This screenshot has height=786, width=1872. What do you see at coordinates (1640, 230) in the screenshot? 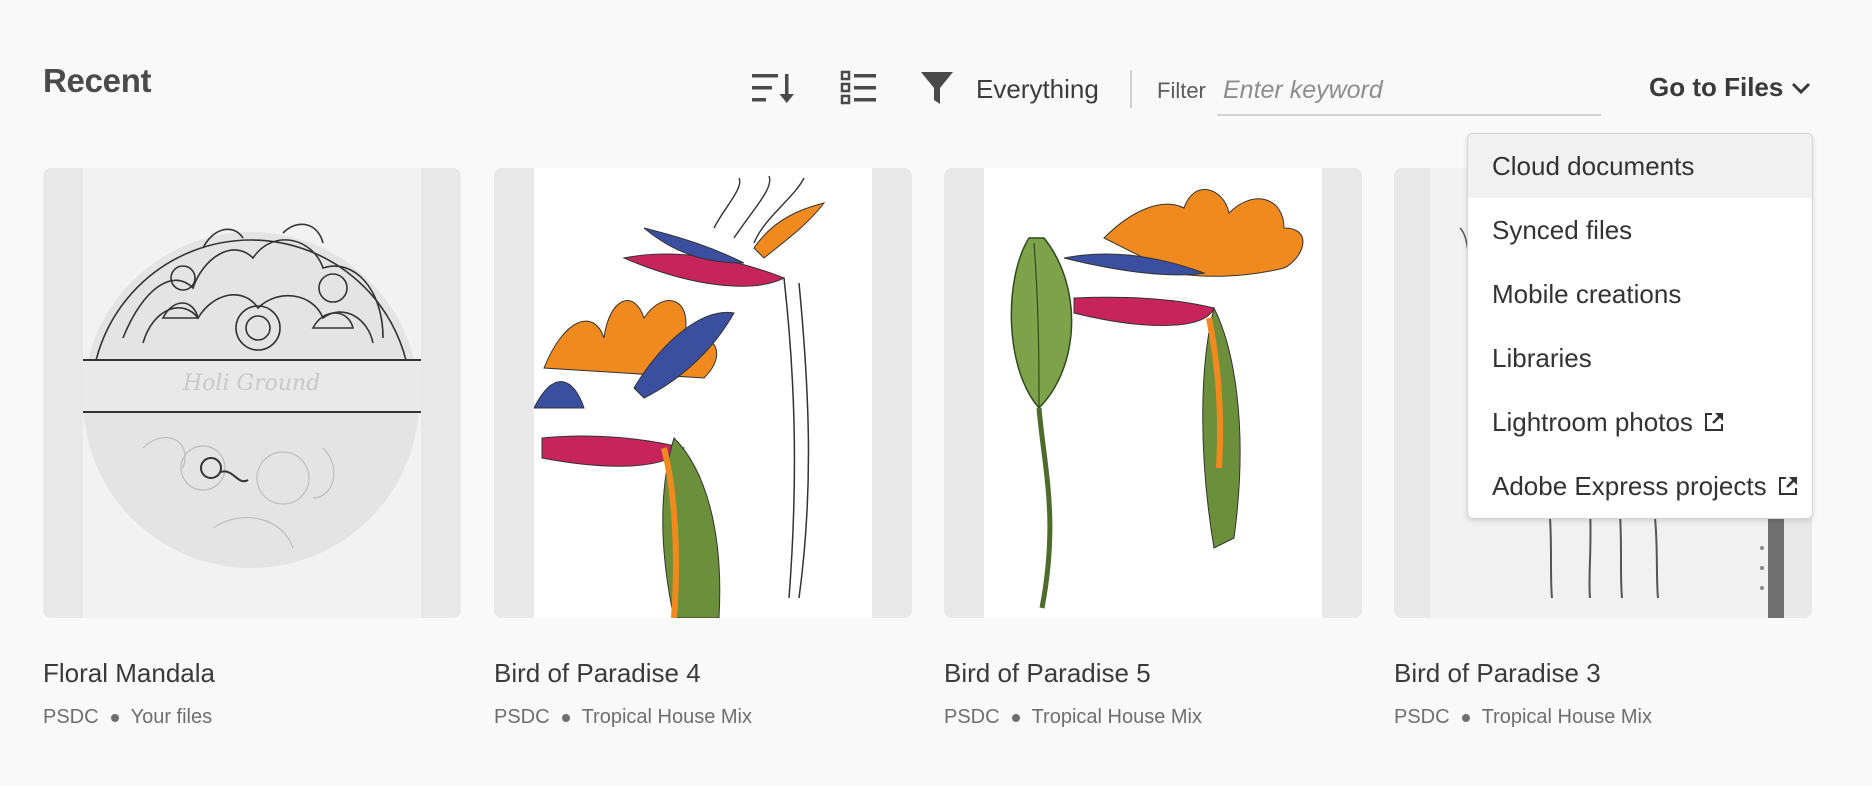
I see `menu-item-synced-files: Synced files` at bounding box center [1640, 230].